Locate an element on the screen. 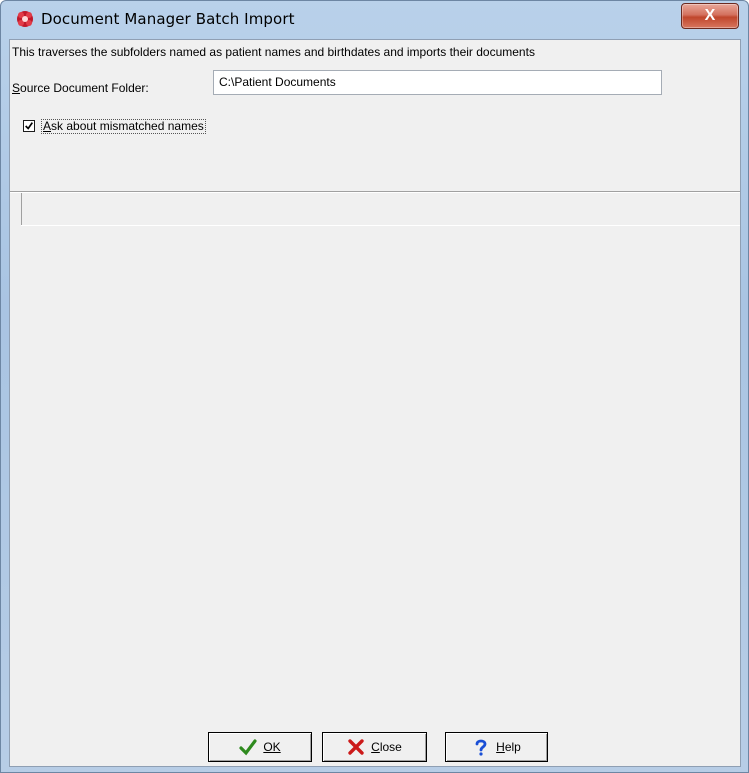  source-folder-input: C:\Patient Documents is located at coordinates (437, 82).